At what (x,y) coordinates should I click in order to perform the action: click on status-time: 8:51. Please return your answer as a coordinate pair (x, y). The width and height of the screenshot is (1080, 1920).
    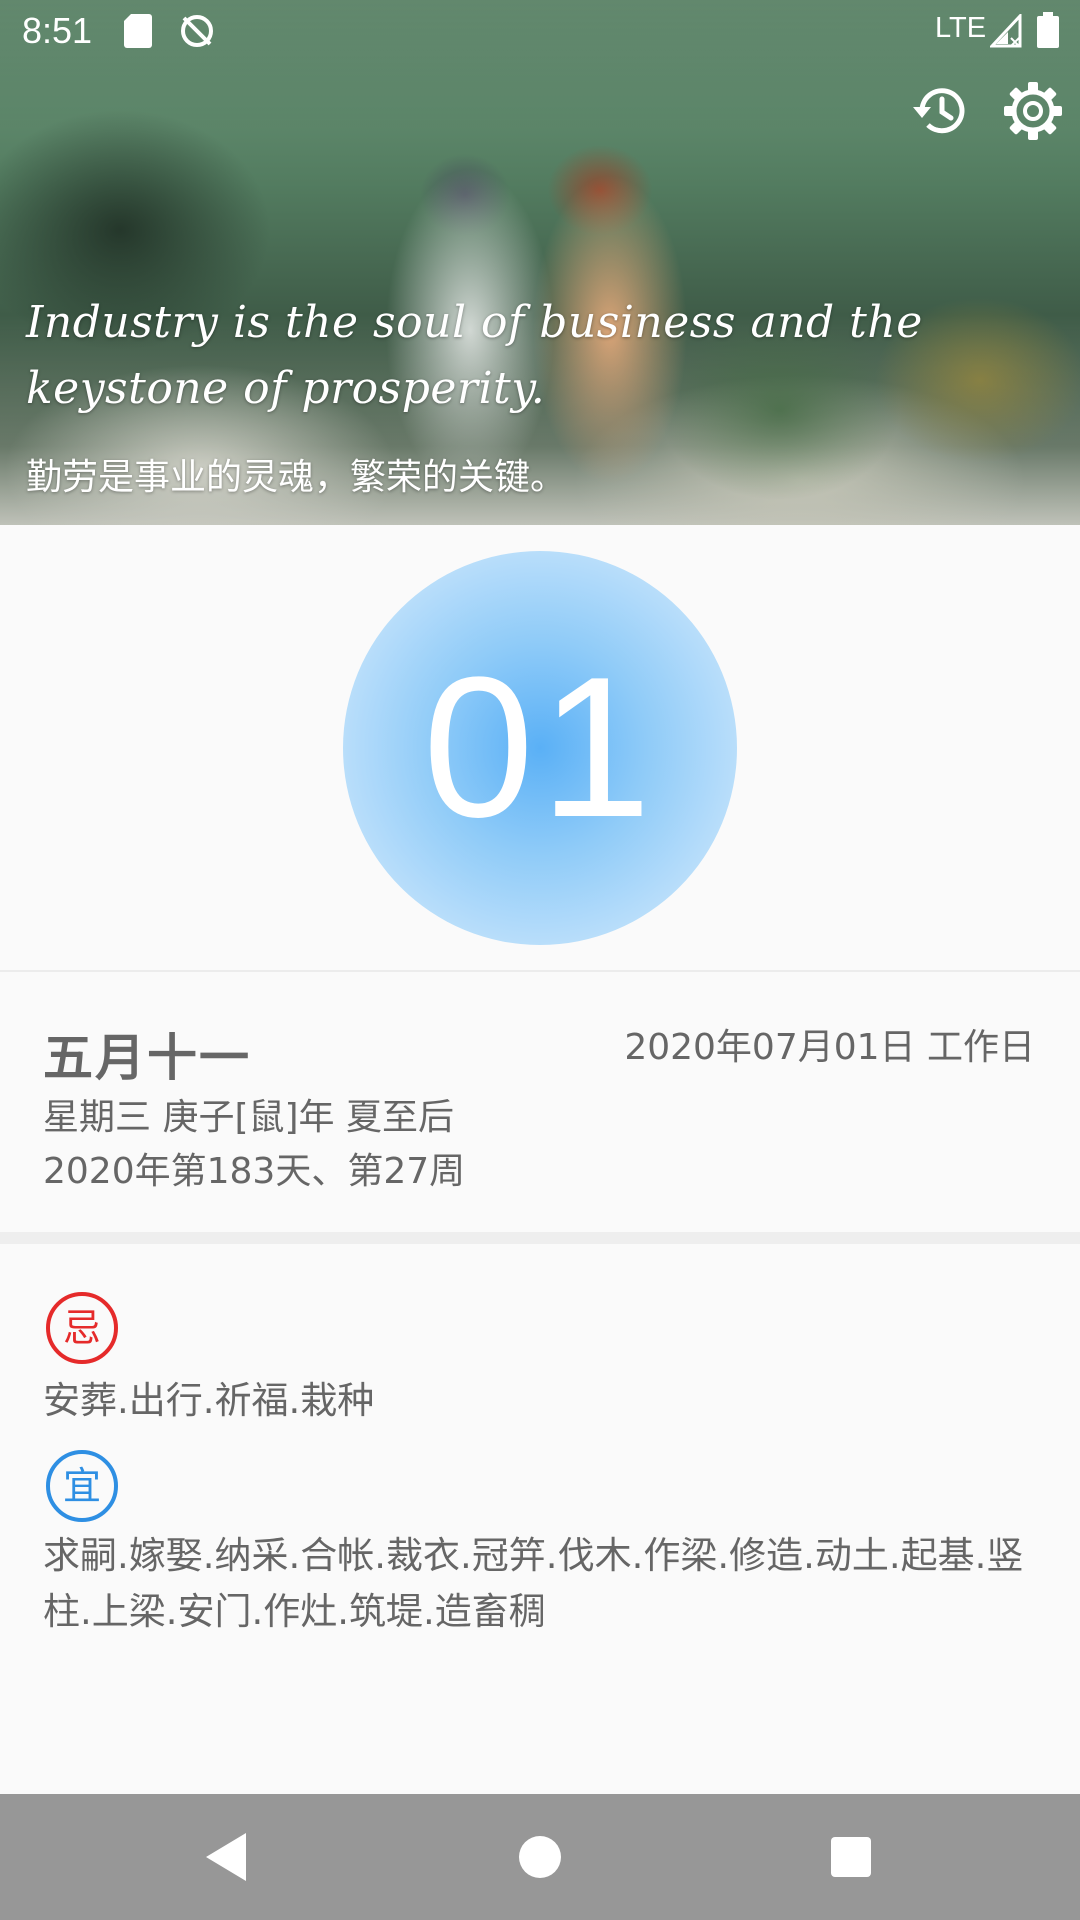
    Looking at the image, I should click on (57, 30).